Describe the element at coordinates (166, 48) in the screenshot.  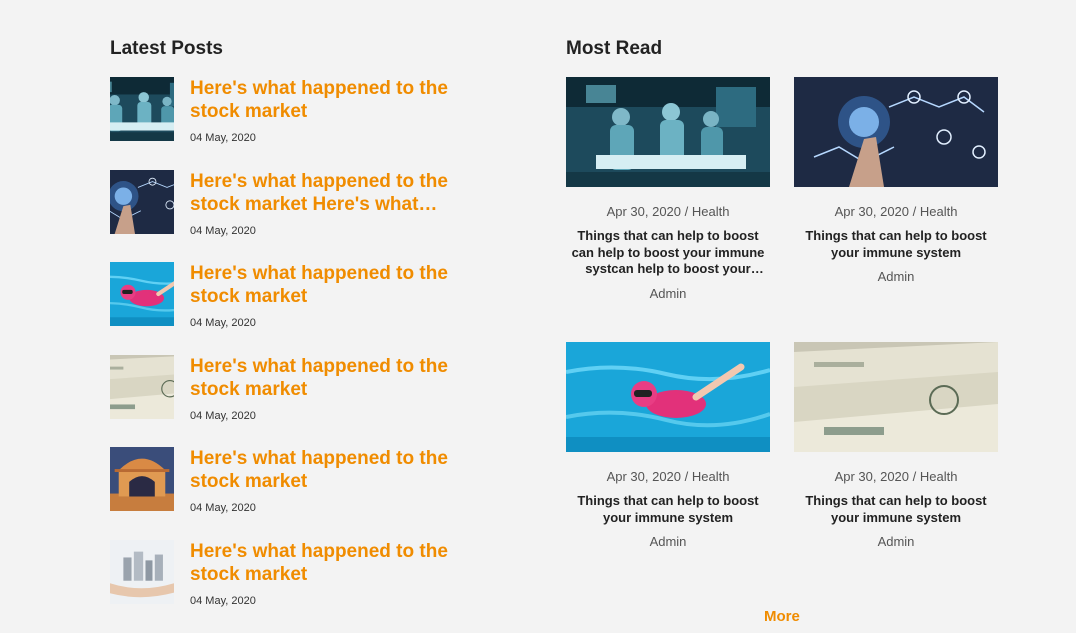
I see `latest-posts-heading: Latest Posts` at that location.